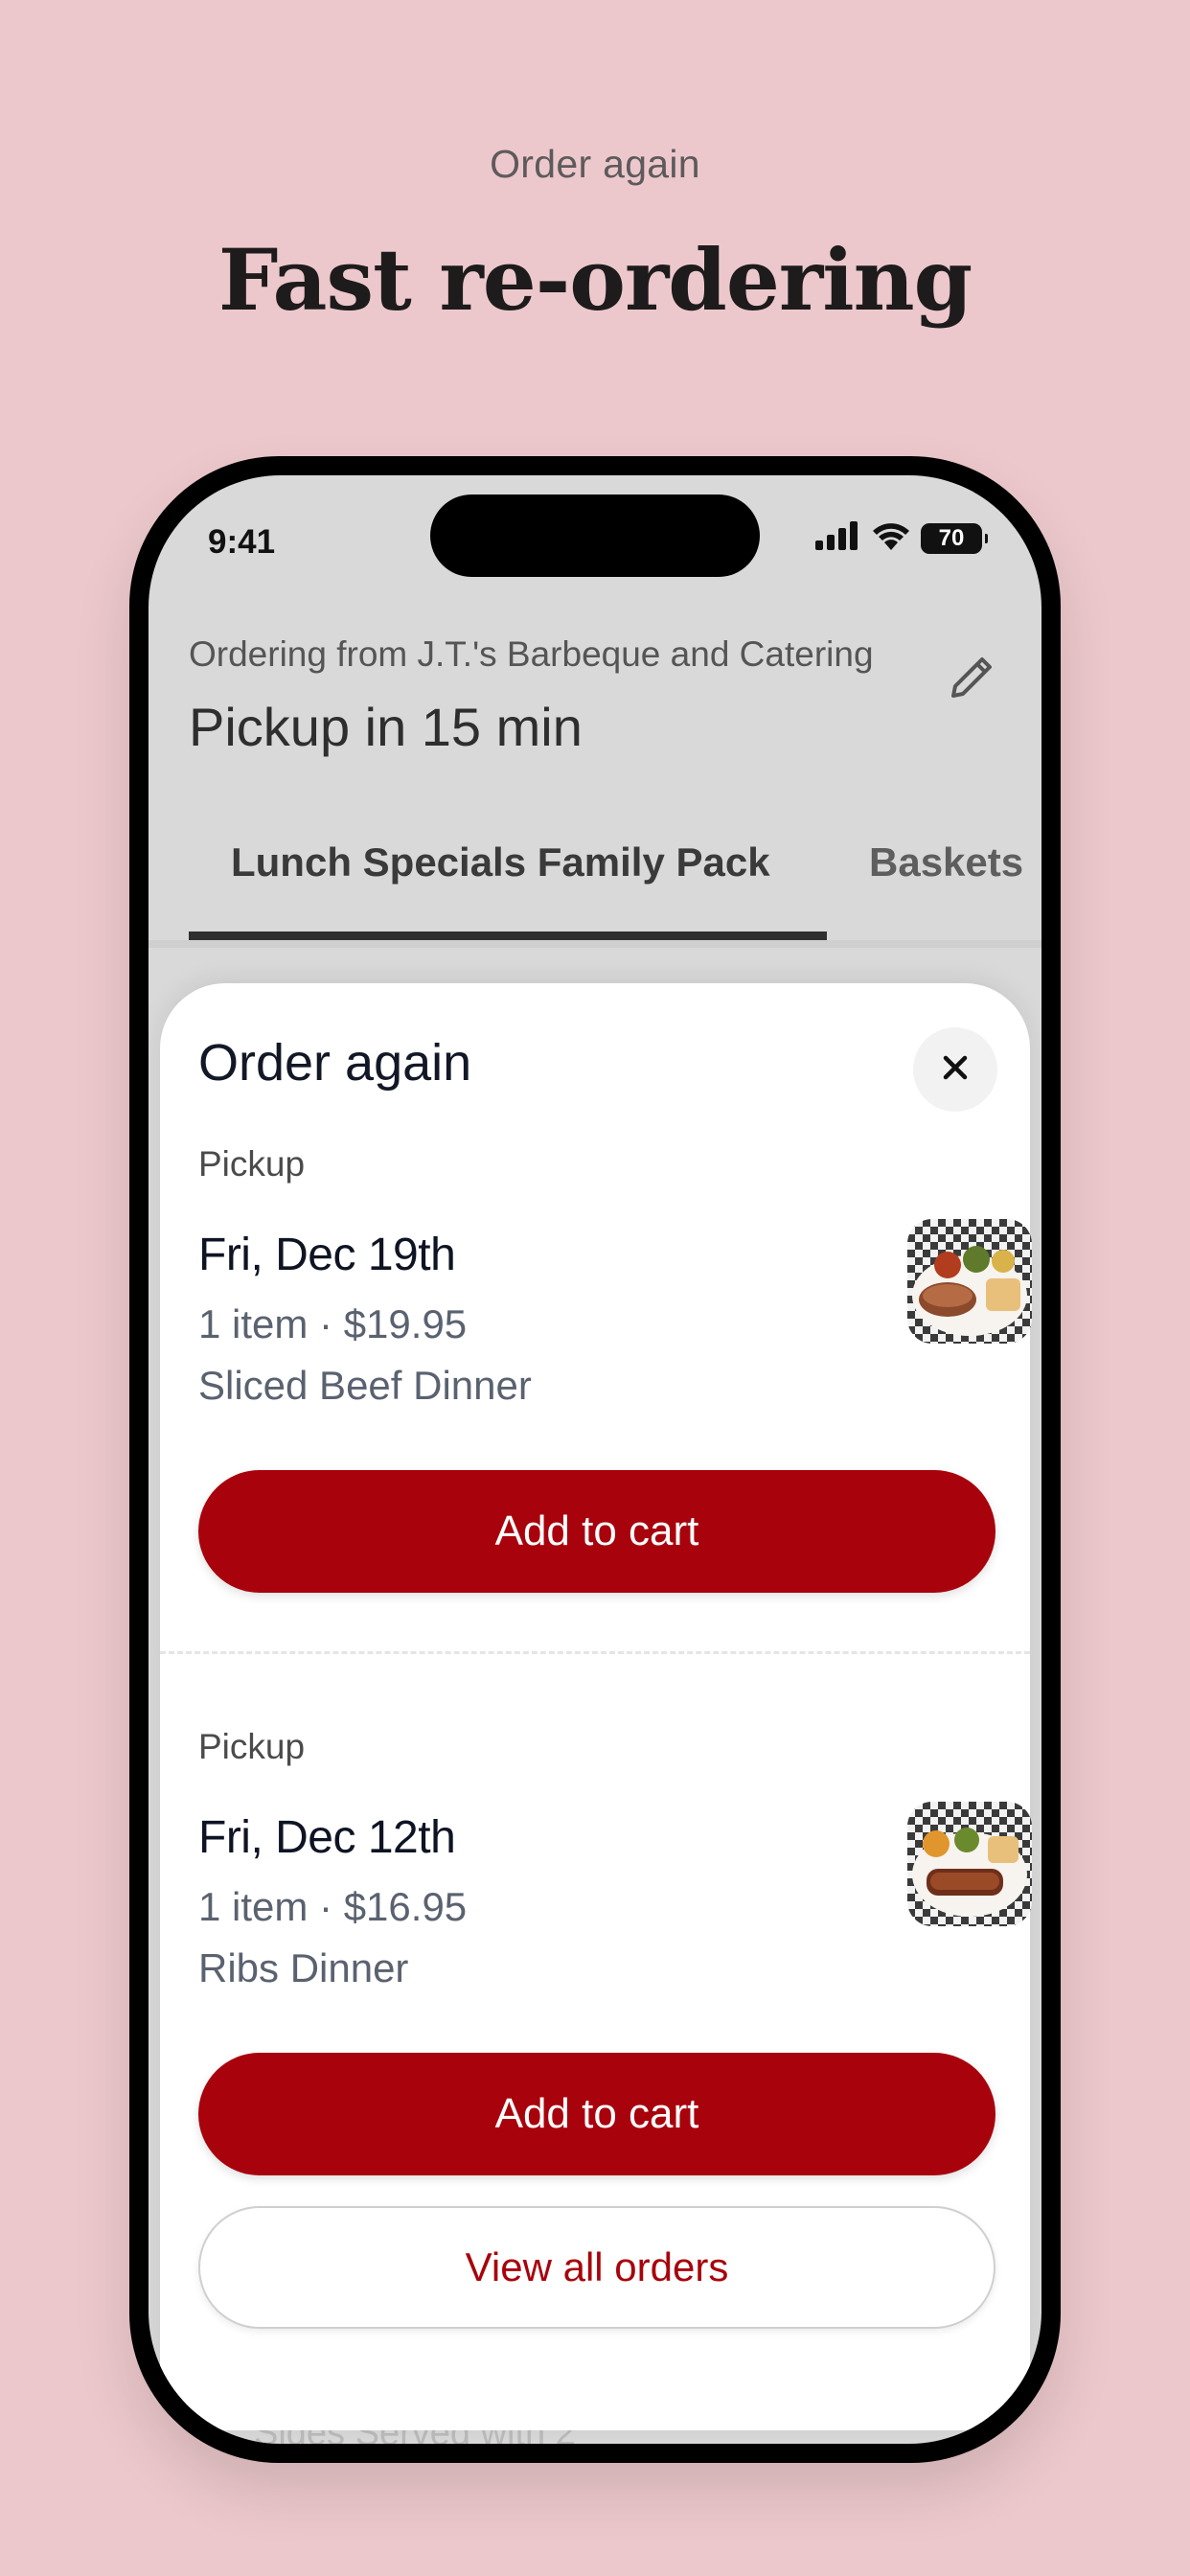 Image resolution: width=1190 pixels, height=2576 pixels. What do you see at coordinates (595, 944) in the screenshot?
I see `tabs-divider` at bounding box center [595, 944].